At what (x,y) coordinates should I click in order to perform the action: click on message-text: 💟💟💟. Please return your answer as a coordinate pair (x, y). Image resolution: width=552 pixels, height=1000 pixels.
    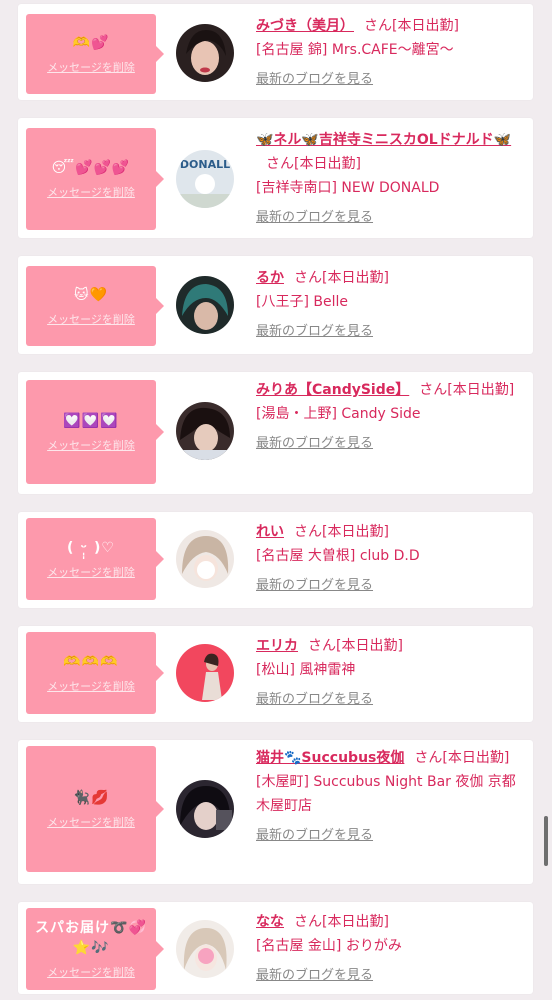
    Looking at the image, I should click on (91, 421).